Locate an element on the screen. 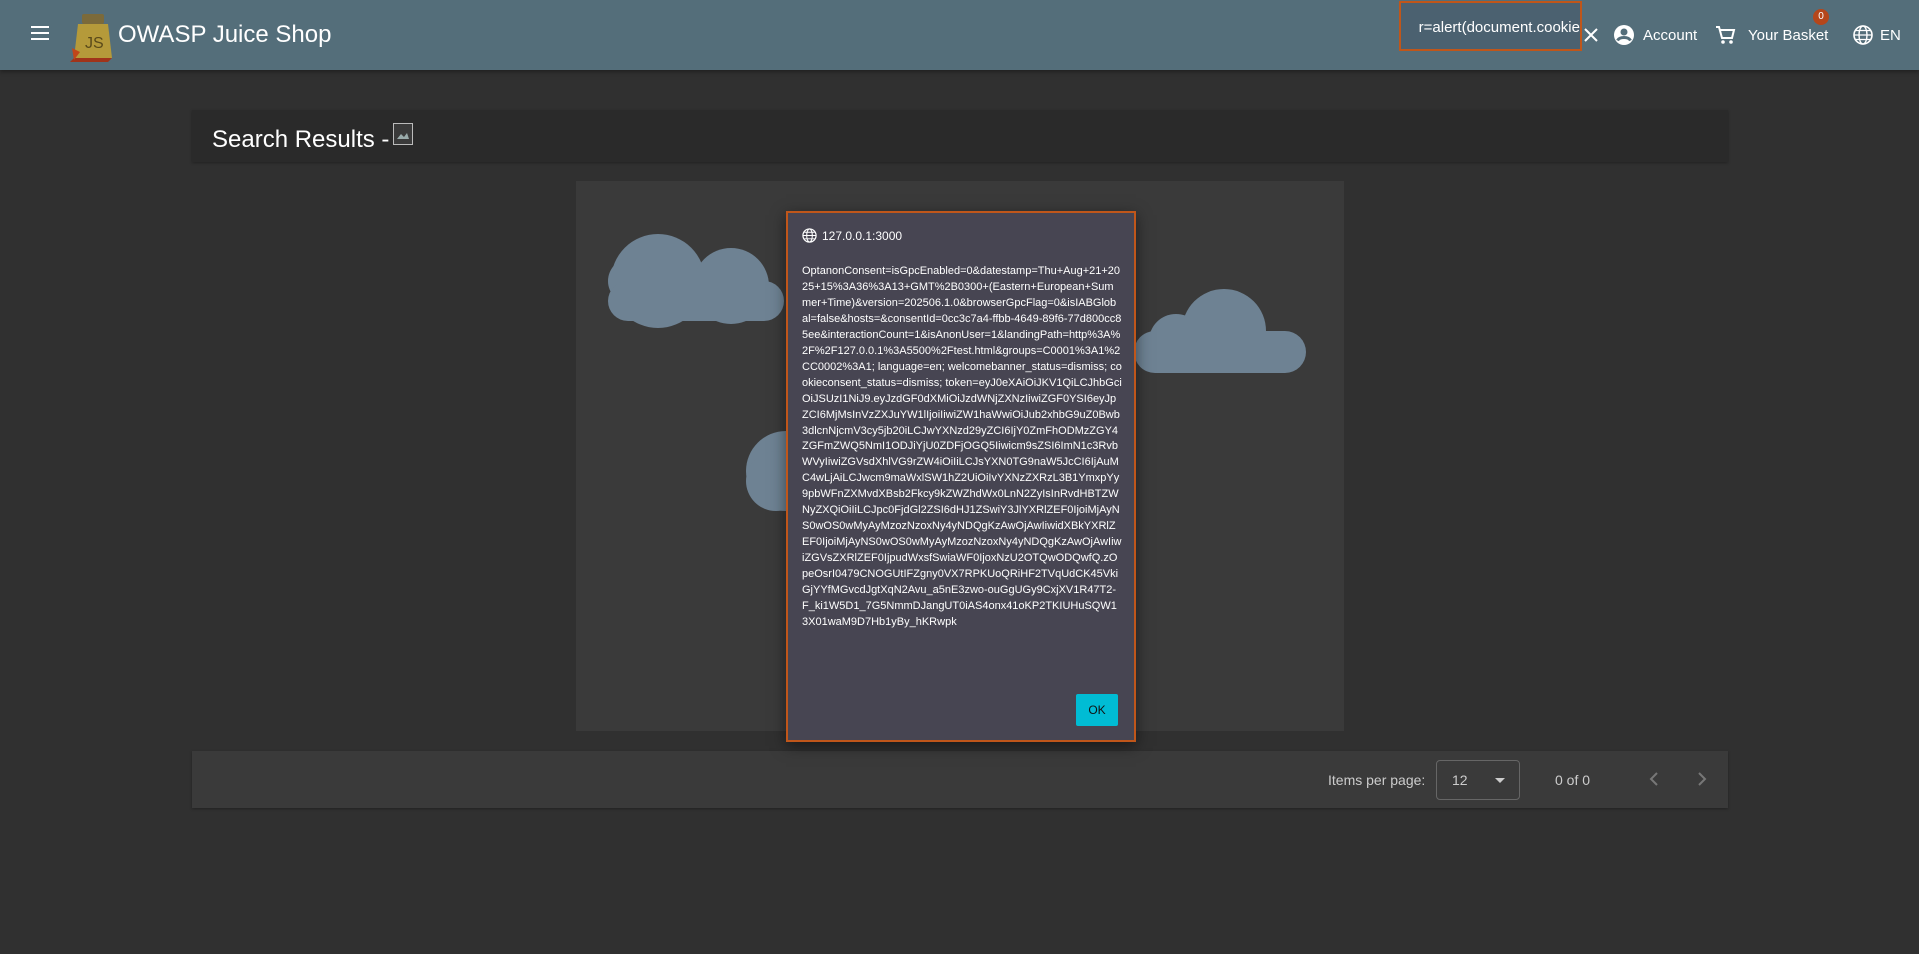  items-per-page-label: Items per page: is located at coordinates (1377, 780).